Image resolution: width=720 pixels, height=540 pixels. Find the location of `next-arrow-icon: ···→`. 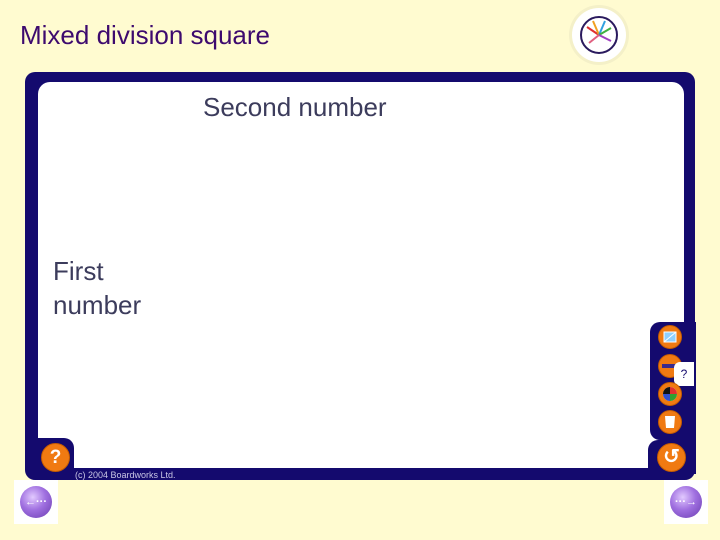

next-arrow-icon: ···→ is located at coordinates (686, 502).